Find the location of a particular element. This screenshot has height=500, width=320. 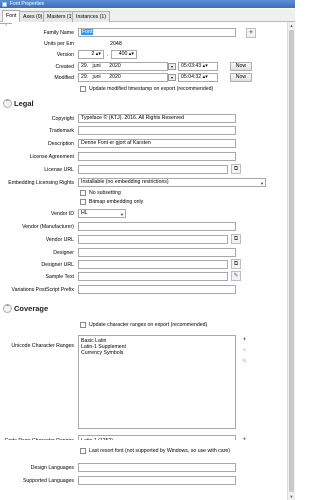

vendor-manufacturer-input is located at coordinates (157, 226).